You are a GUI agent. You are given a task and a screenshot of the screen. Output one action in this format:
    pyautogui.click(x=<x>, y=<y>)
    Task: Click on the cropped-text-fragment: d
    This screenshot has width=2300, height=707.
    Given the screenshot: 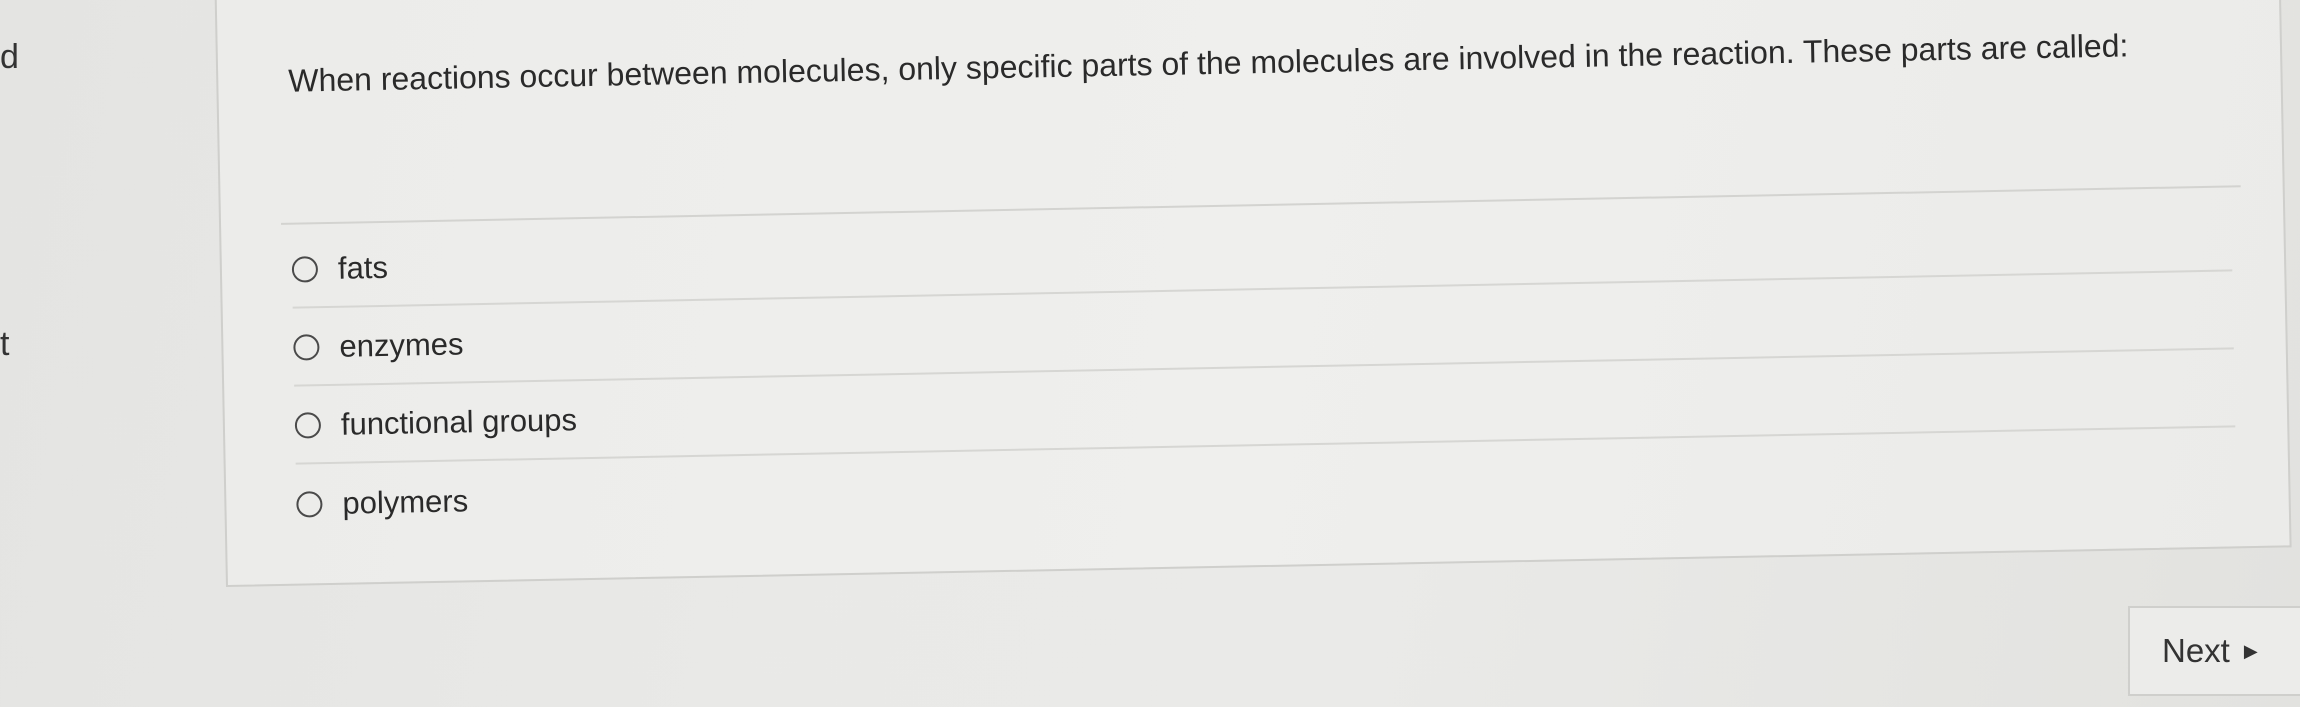 What is the action you would take?
    pyautogui.click(x=9, y=57)
    